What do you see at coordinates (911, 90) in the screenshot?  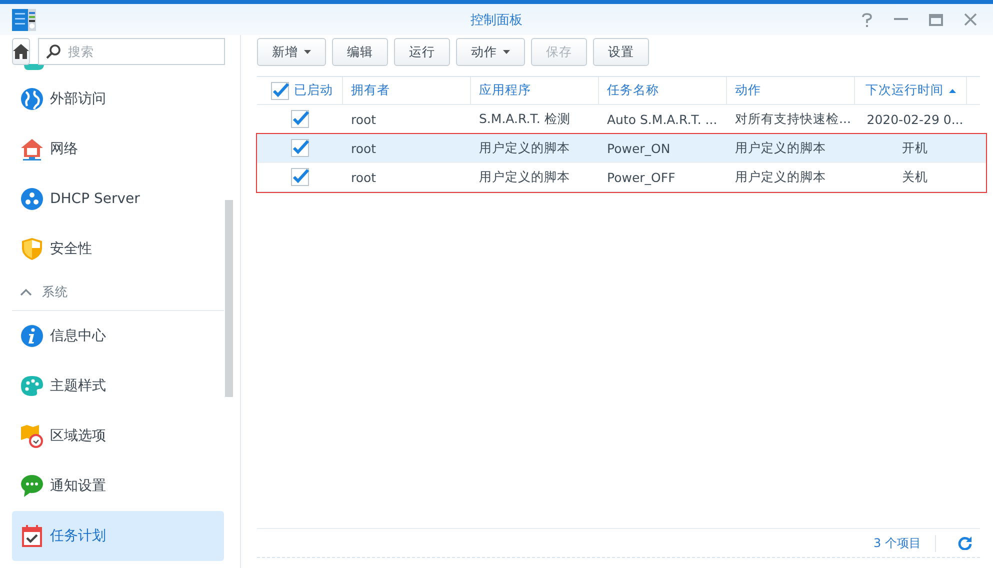 I see `column-header: 下次运行时间` at bounding box center [911, 90].